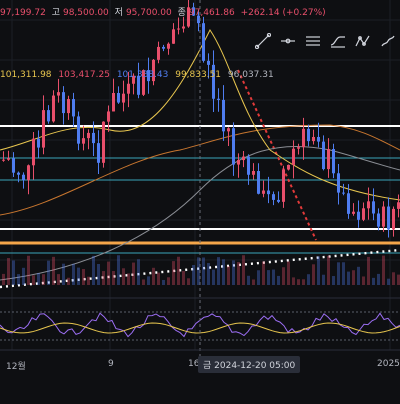 This screenshot has height=404, width=400. I want to click on ma-value-2: 103,417.25, so click(84, 75).